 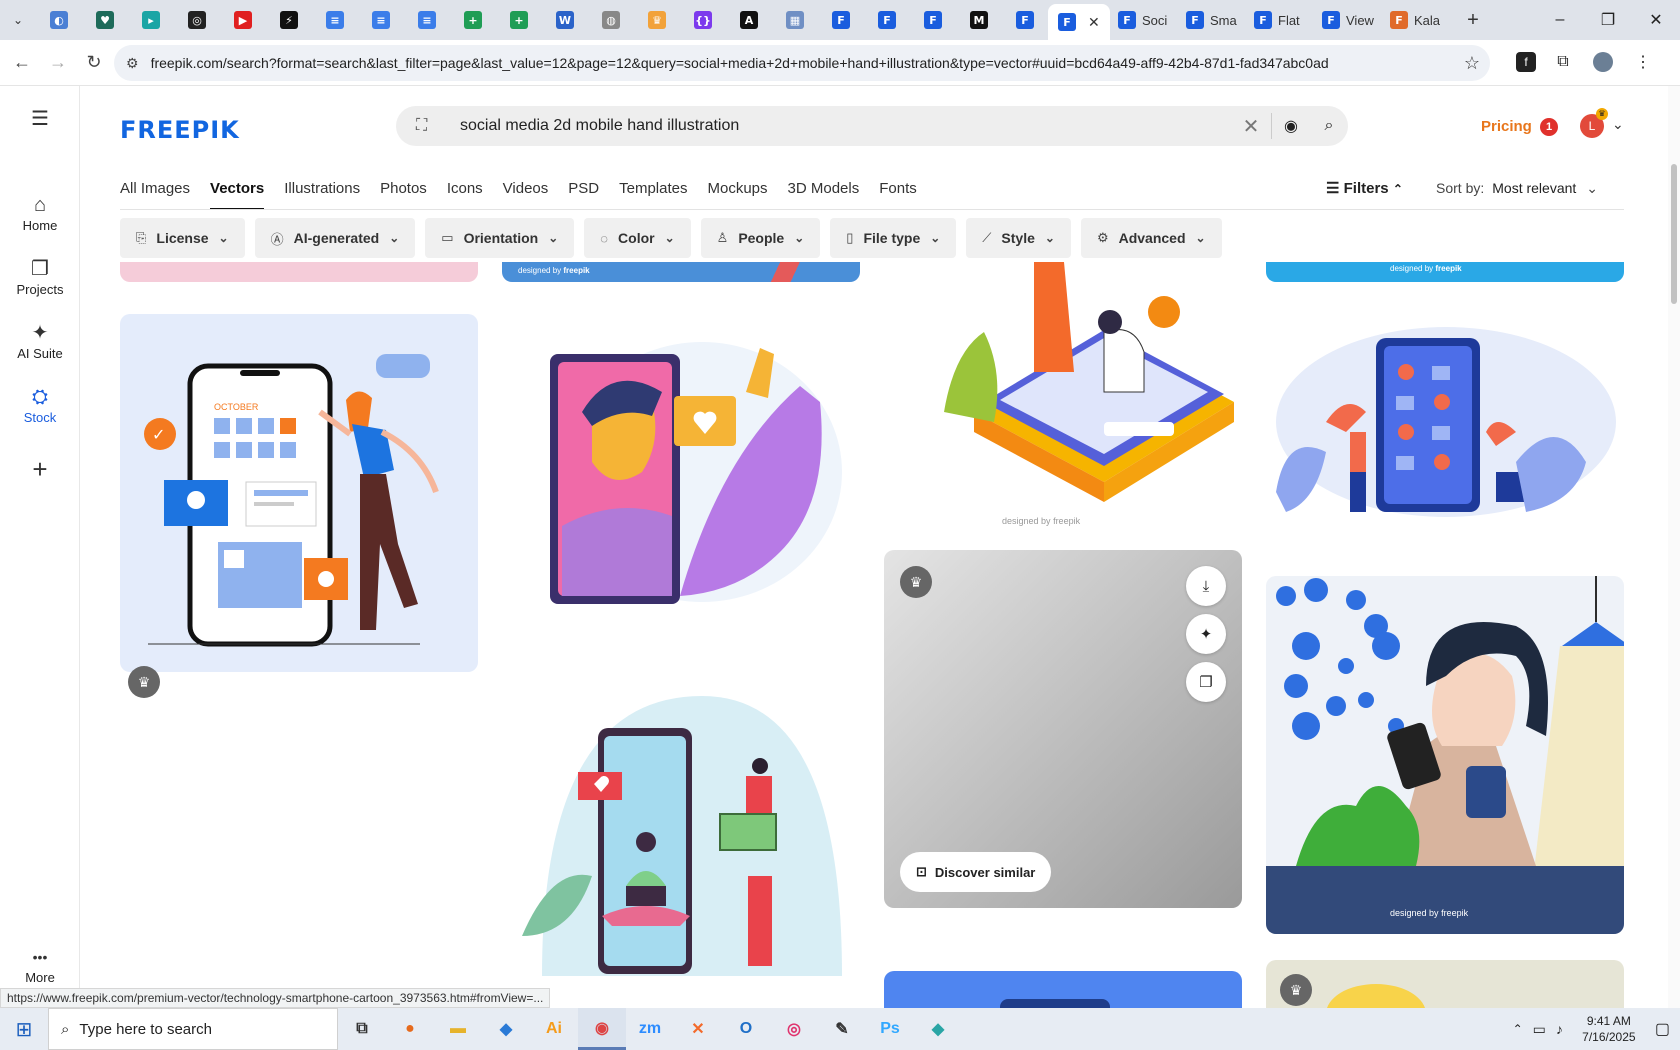 What do you see at coordinates (299, 493) in the screenshot?
I see `result-card-phone-calendar: OCTOBER ✓` at bounding box center [299, 493].